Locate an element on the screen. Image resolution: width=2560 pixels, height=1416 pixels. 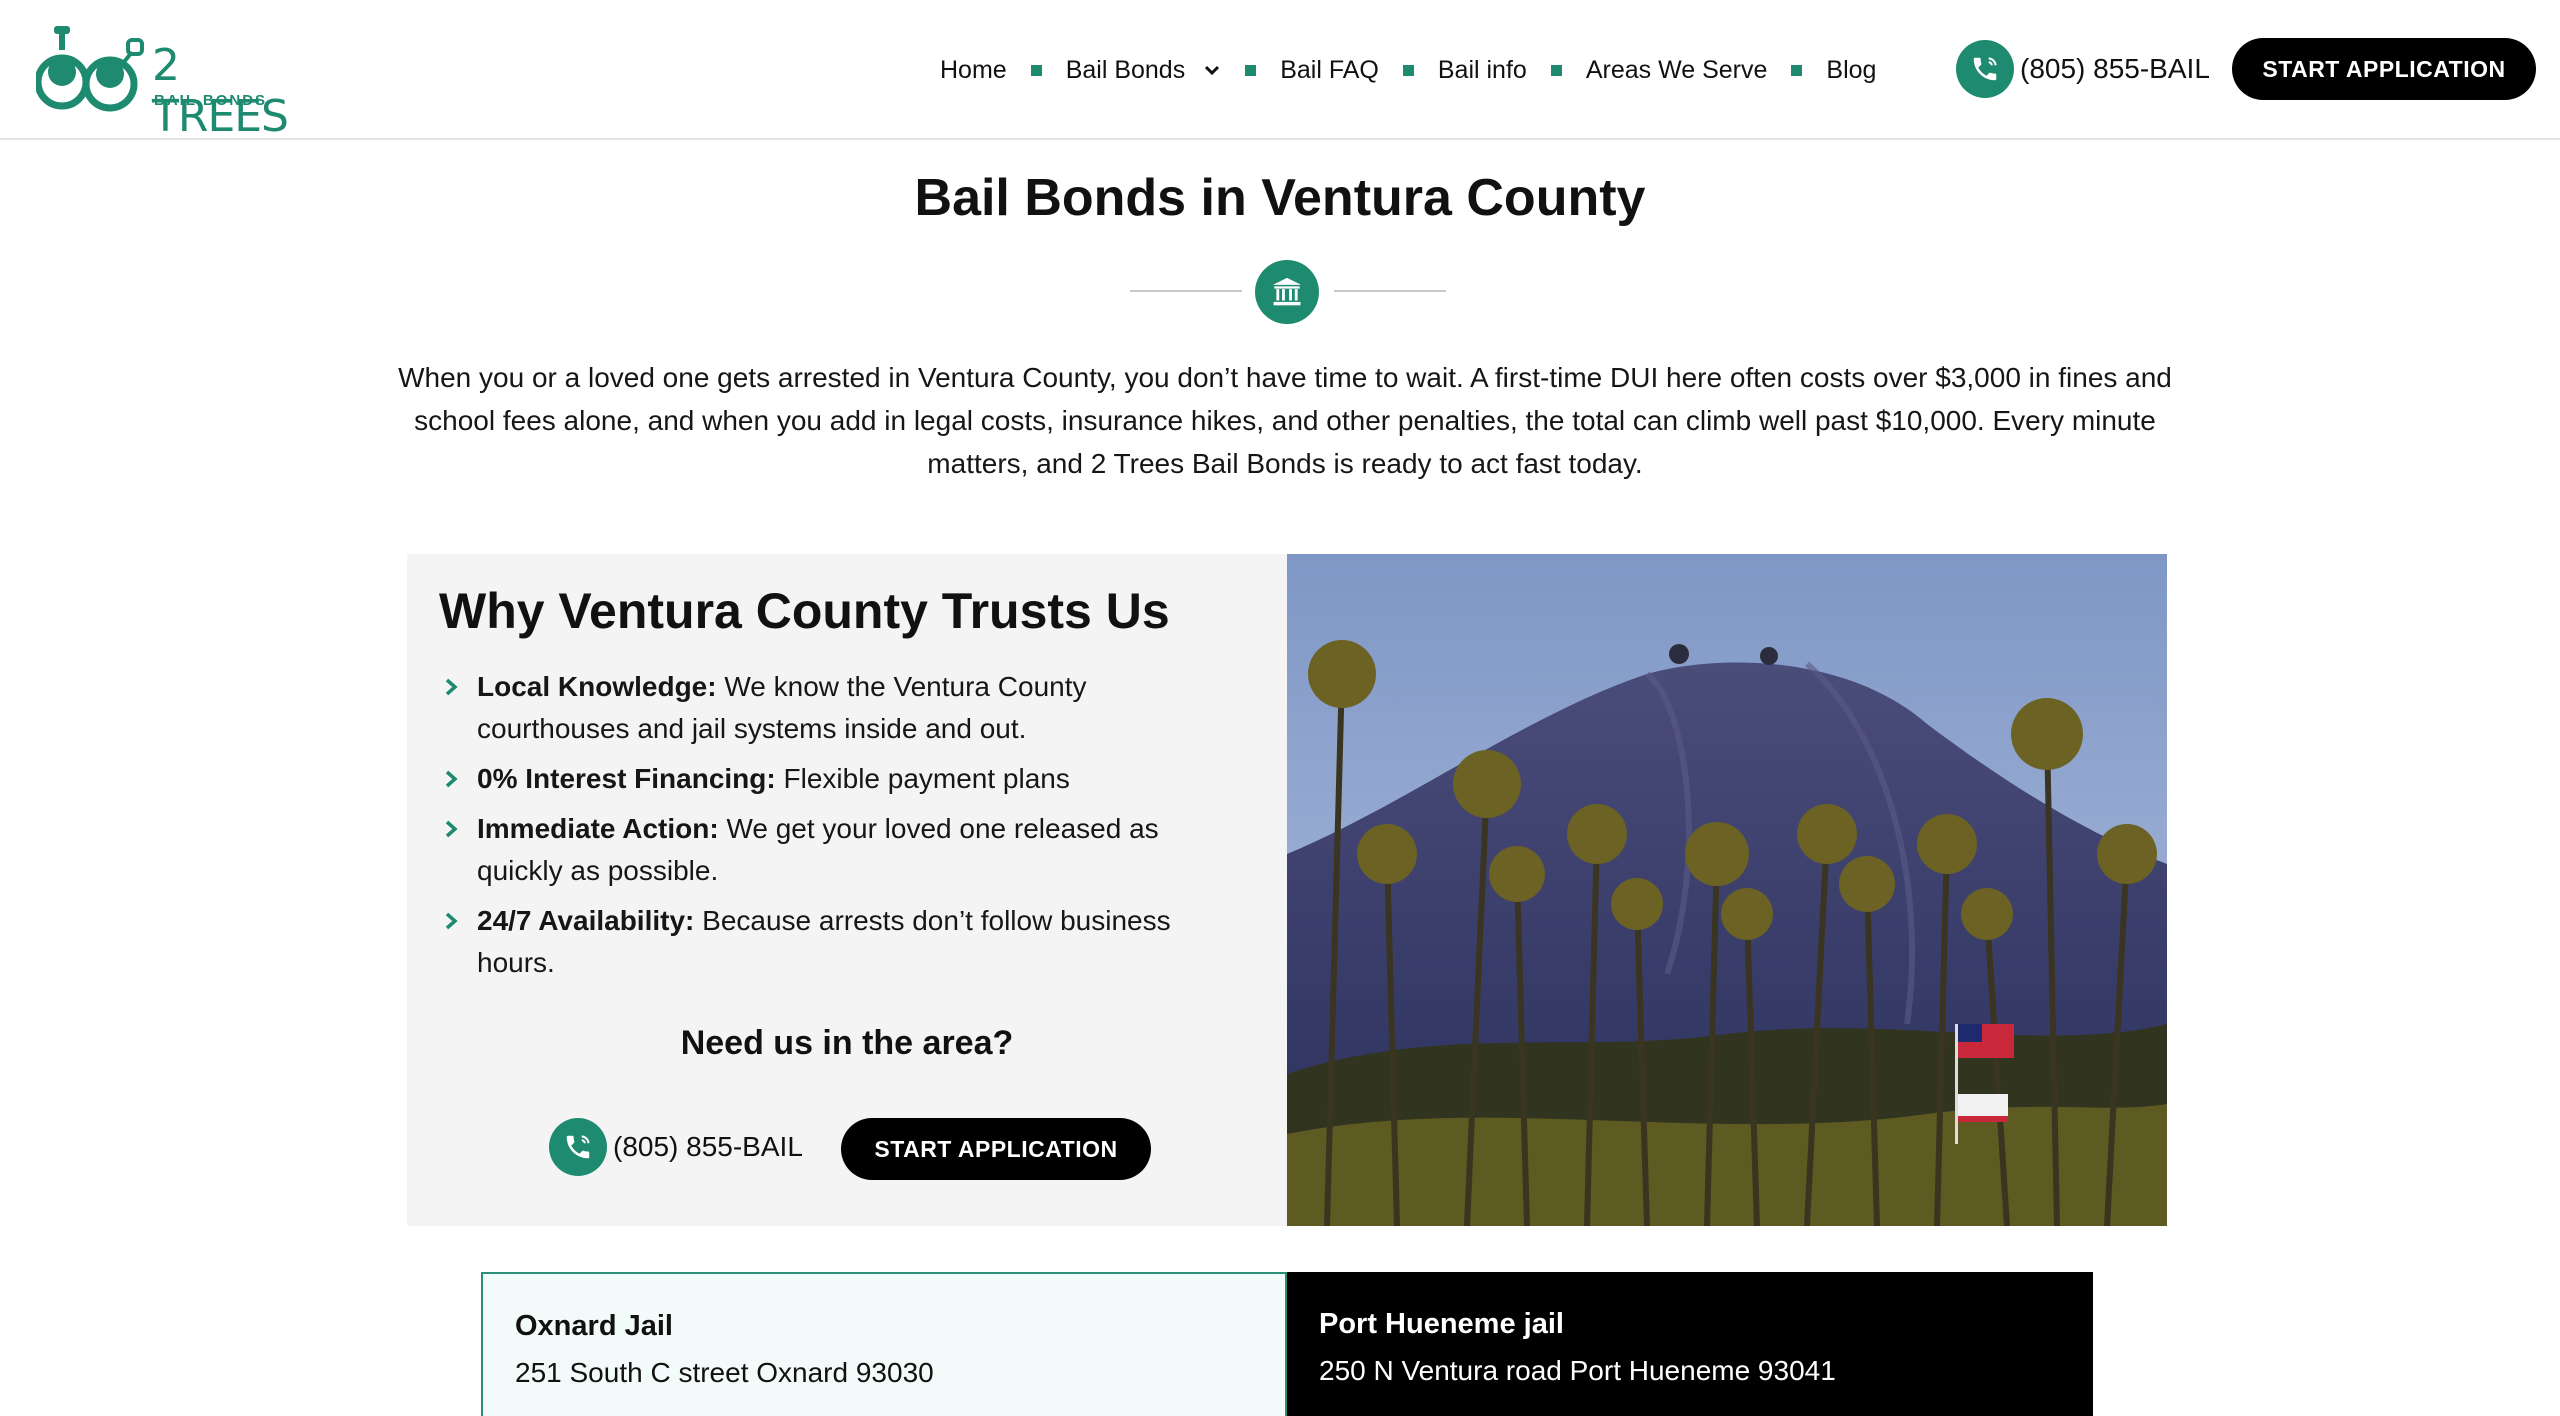
nav-bail-bonds: Bail Bonds is located at coordinates (1144, 70).